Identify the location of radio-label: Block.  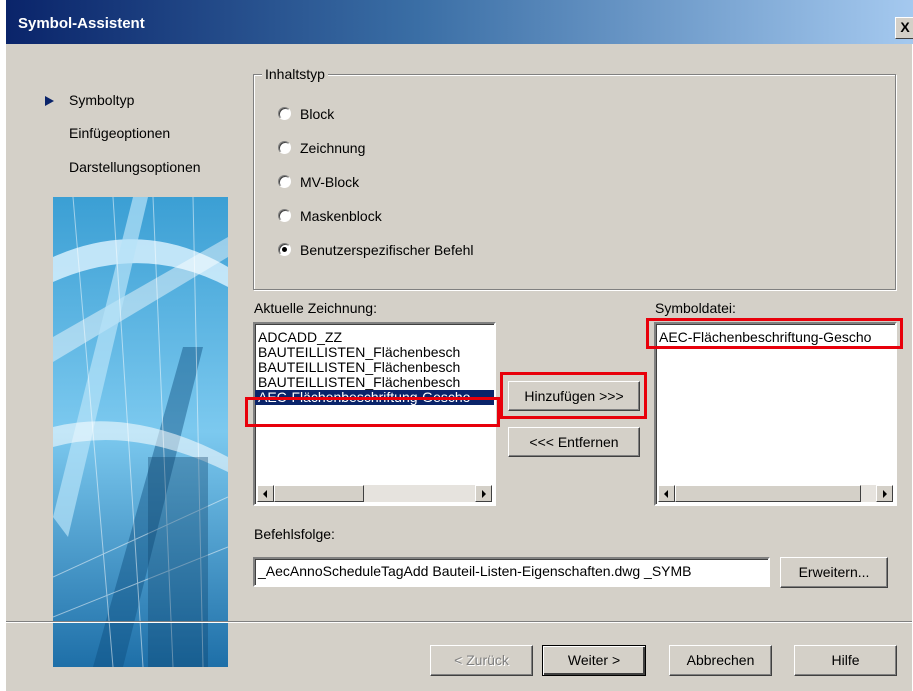
(317, 114).